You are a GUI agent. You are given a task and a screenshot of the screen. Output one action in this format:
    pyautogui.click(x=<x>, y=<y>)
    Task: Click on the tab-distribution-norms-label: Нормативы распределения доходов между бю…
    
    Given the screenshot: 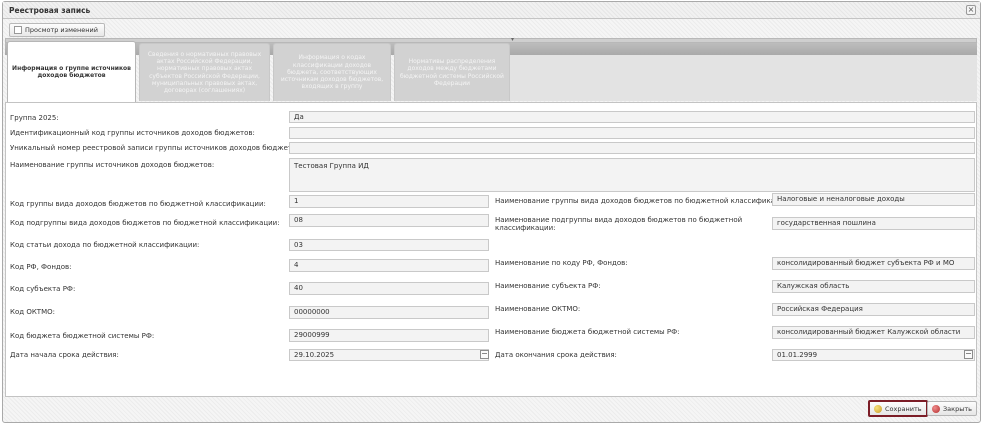 What is the action you would take?
    pyautogui.click(x=452, y=72)
    